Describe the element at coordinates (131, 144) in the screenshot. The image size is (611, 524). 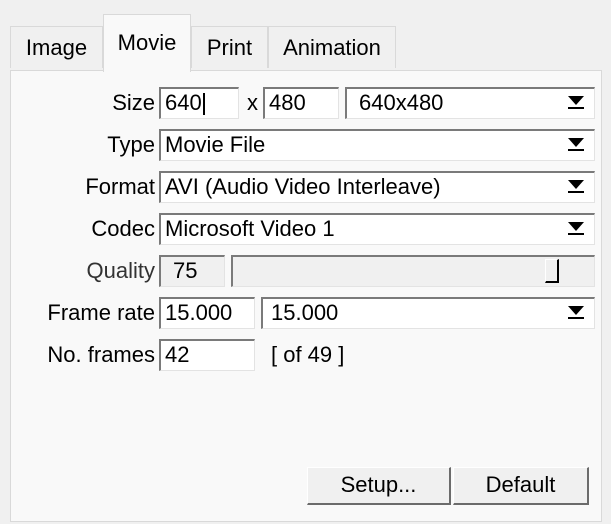
I see `type-label: Type` at that location.